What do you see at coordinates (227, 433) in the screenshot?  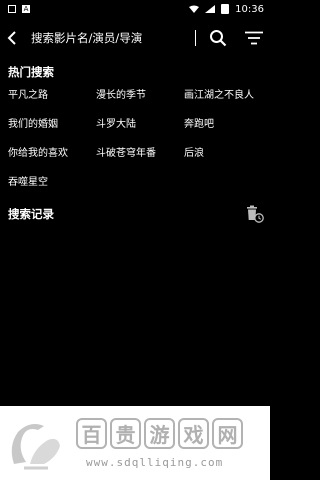 I see `ad-char: 网` at bounding box center [227, 433].